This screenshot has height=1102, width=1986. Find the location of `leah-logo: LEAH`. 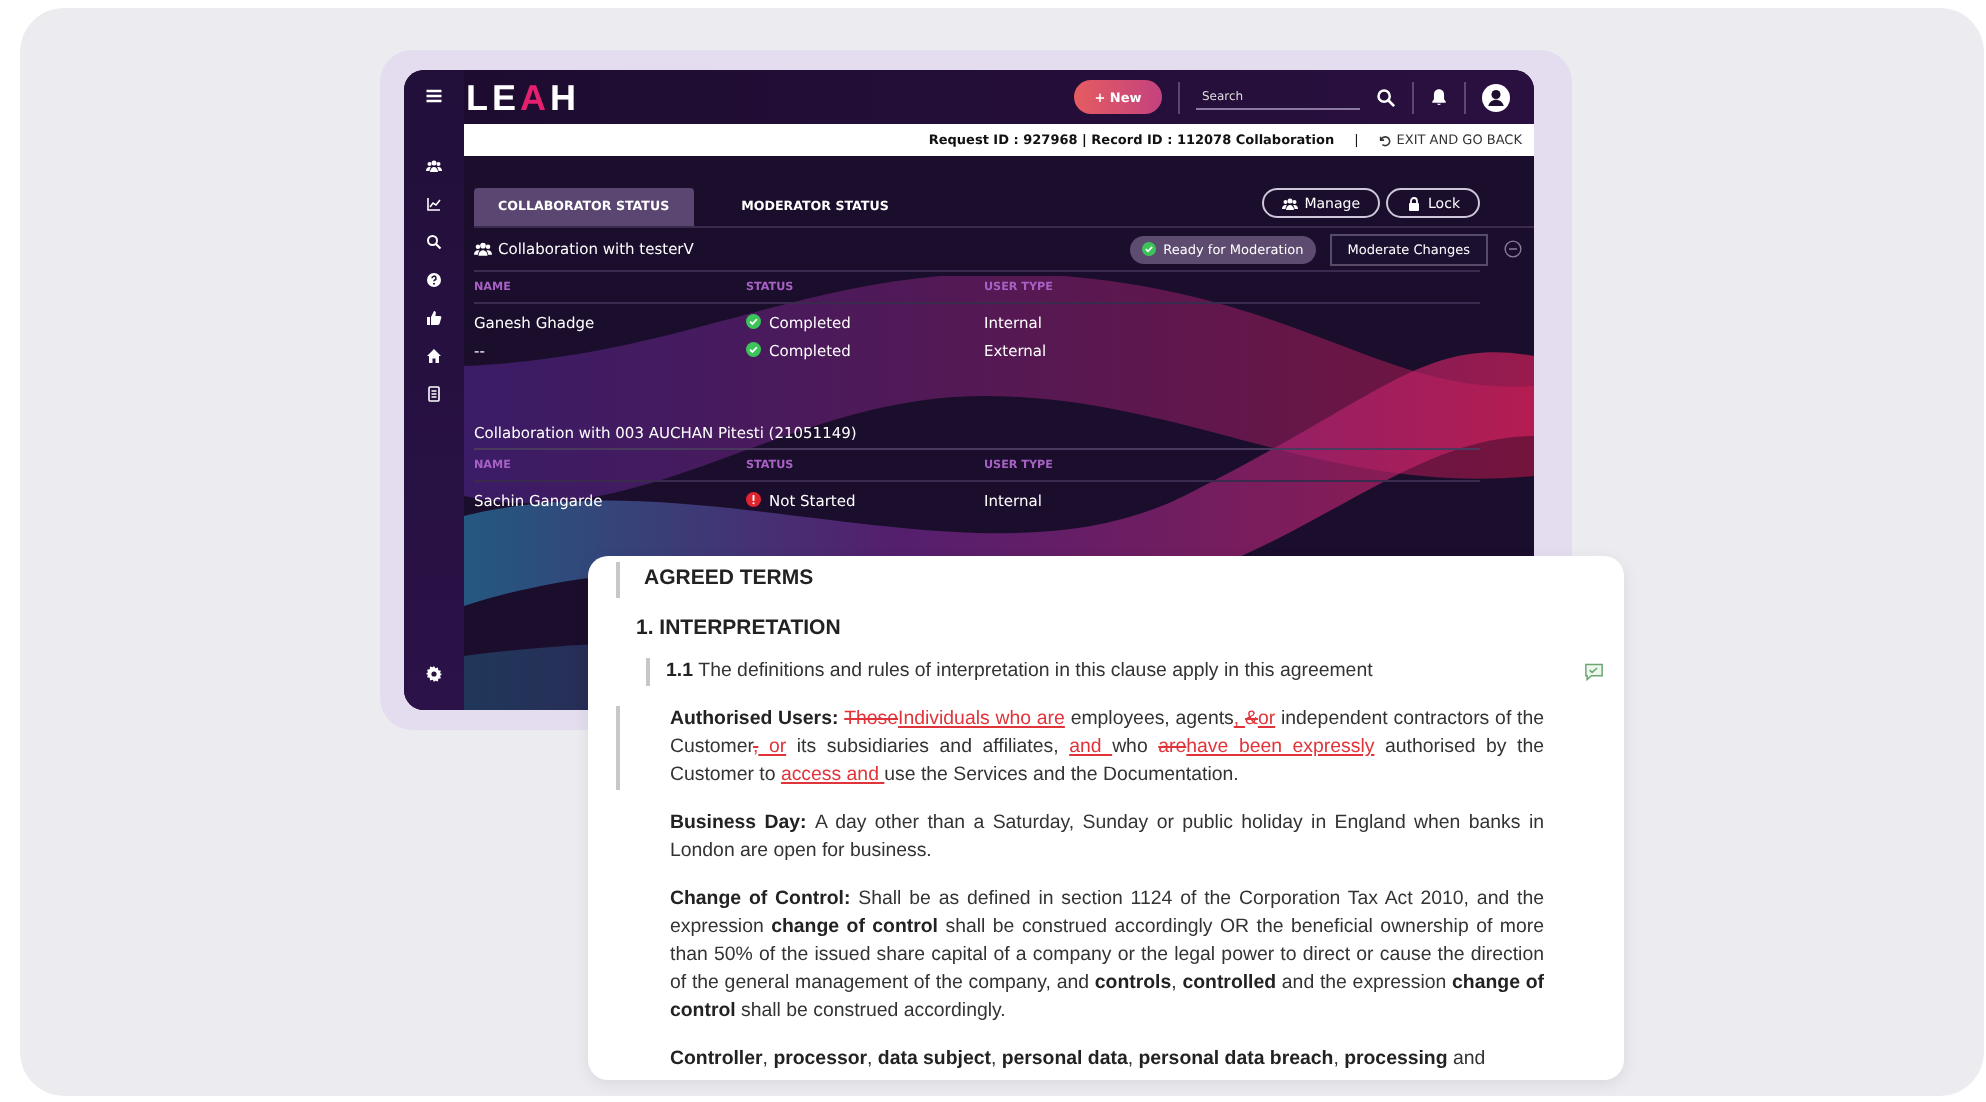

leah-logo: LEAH is located at coordinates (523, 97).